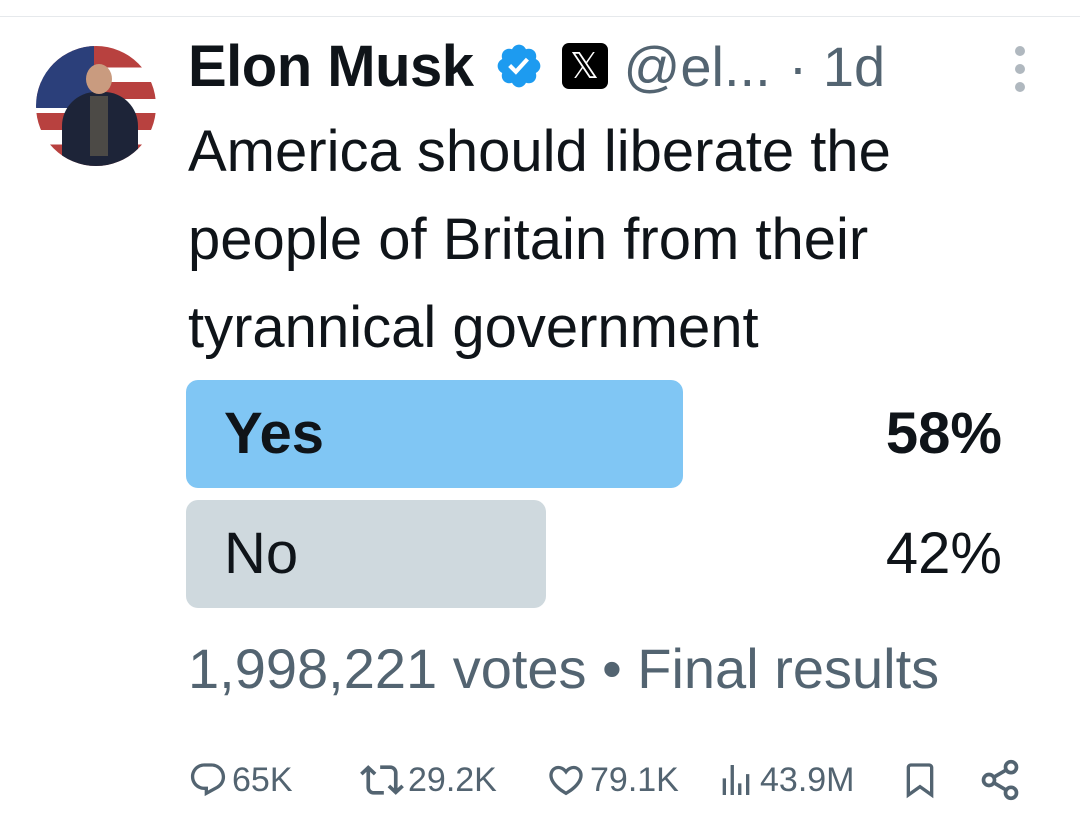 Image resolution: width=1080 pixels, height=822 pixels. I want to click on avatar, so click(96, 106).